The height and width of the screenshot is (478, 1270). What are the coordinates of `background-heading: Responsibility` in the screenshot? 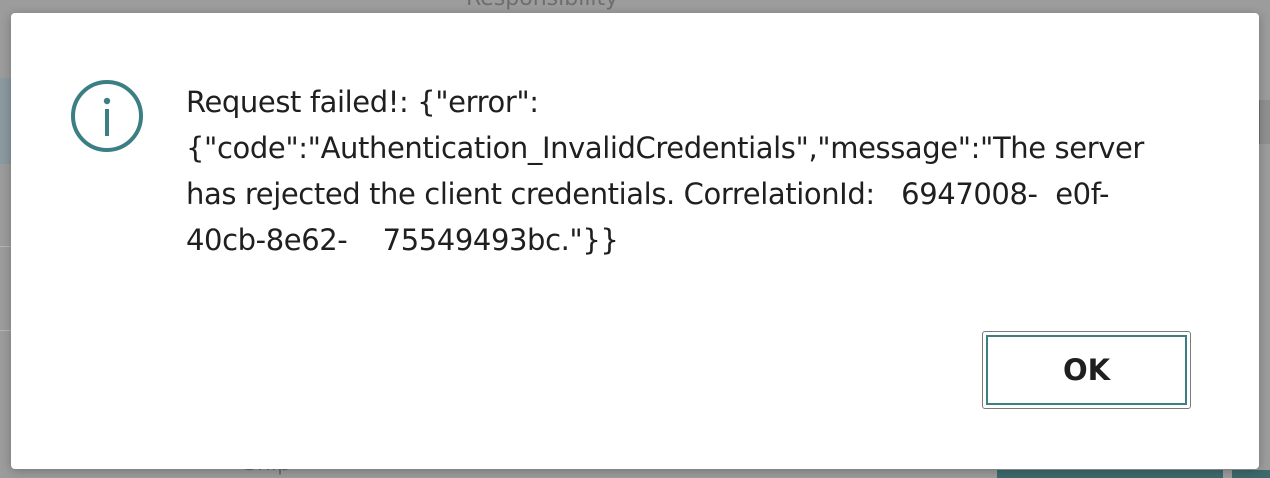 It's located at (542, 5).